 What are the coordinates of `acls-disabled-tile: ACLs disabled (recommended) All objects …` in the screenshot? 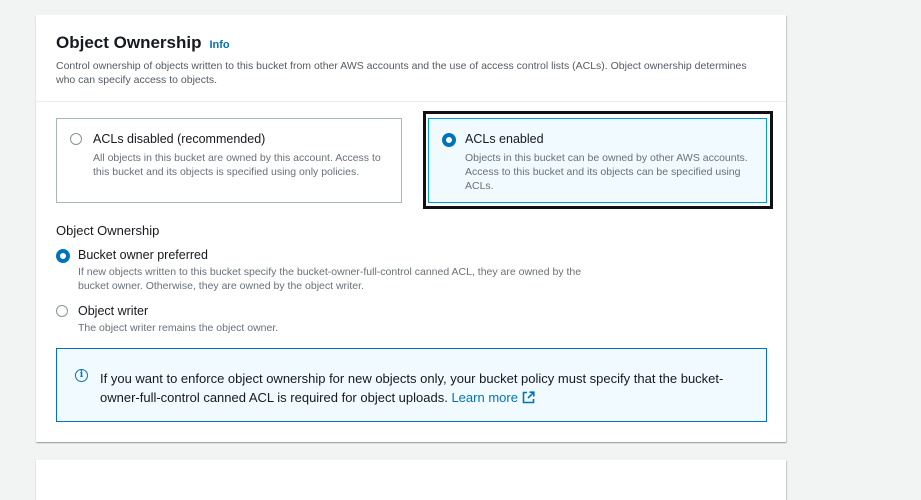 It's located at (229, 160).